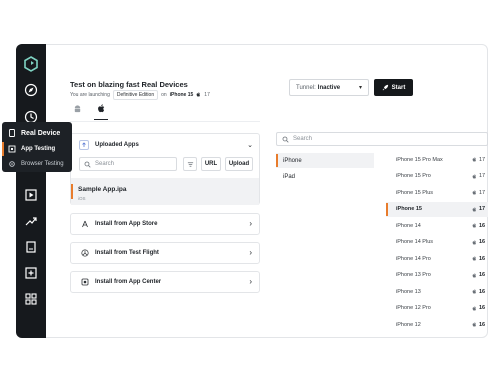 This screenshot has width=500, height=375. I want to click on device-name: iPhone 15 Plus, so click(414, 192).